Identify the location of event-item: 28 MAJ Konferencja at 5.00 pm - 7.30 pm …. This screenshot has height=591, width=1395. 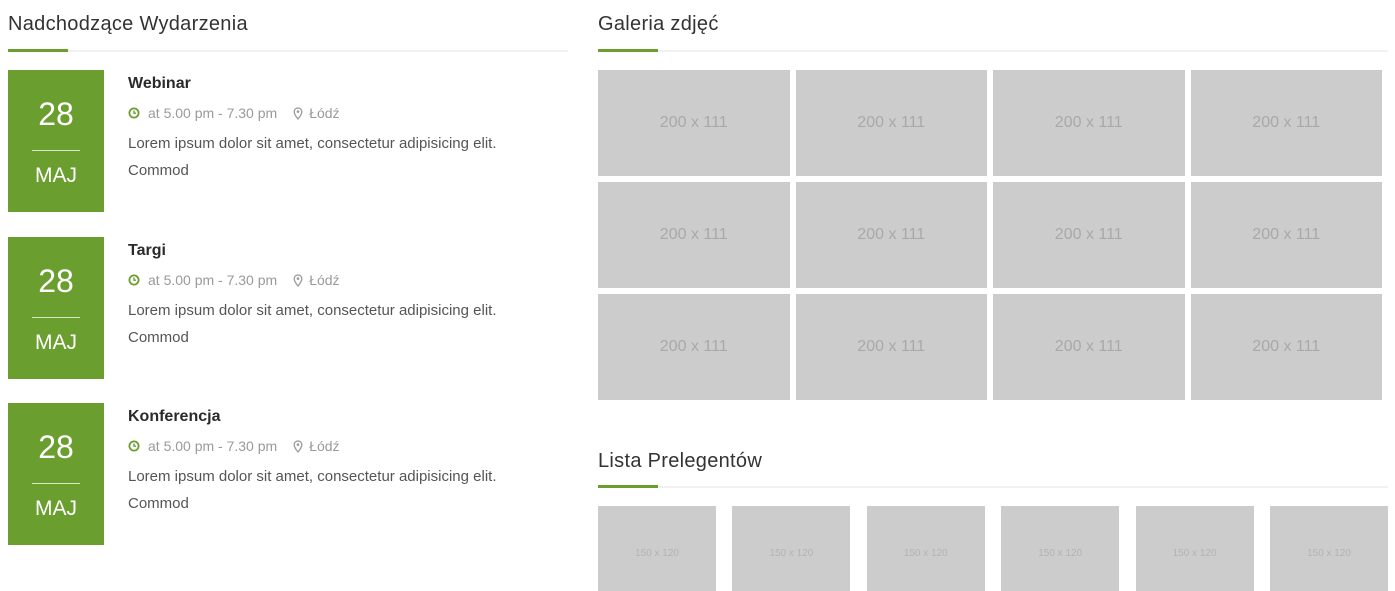
(288, 474).